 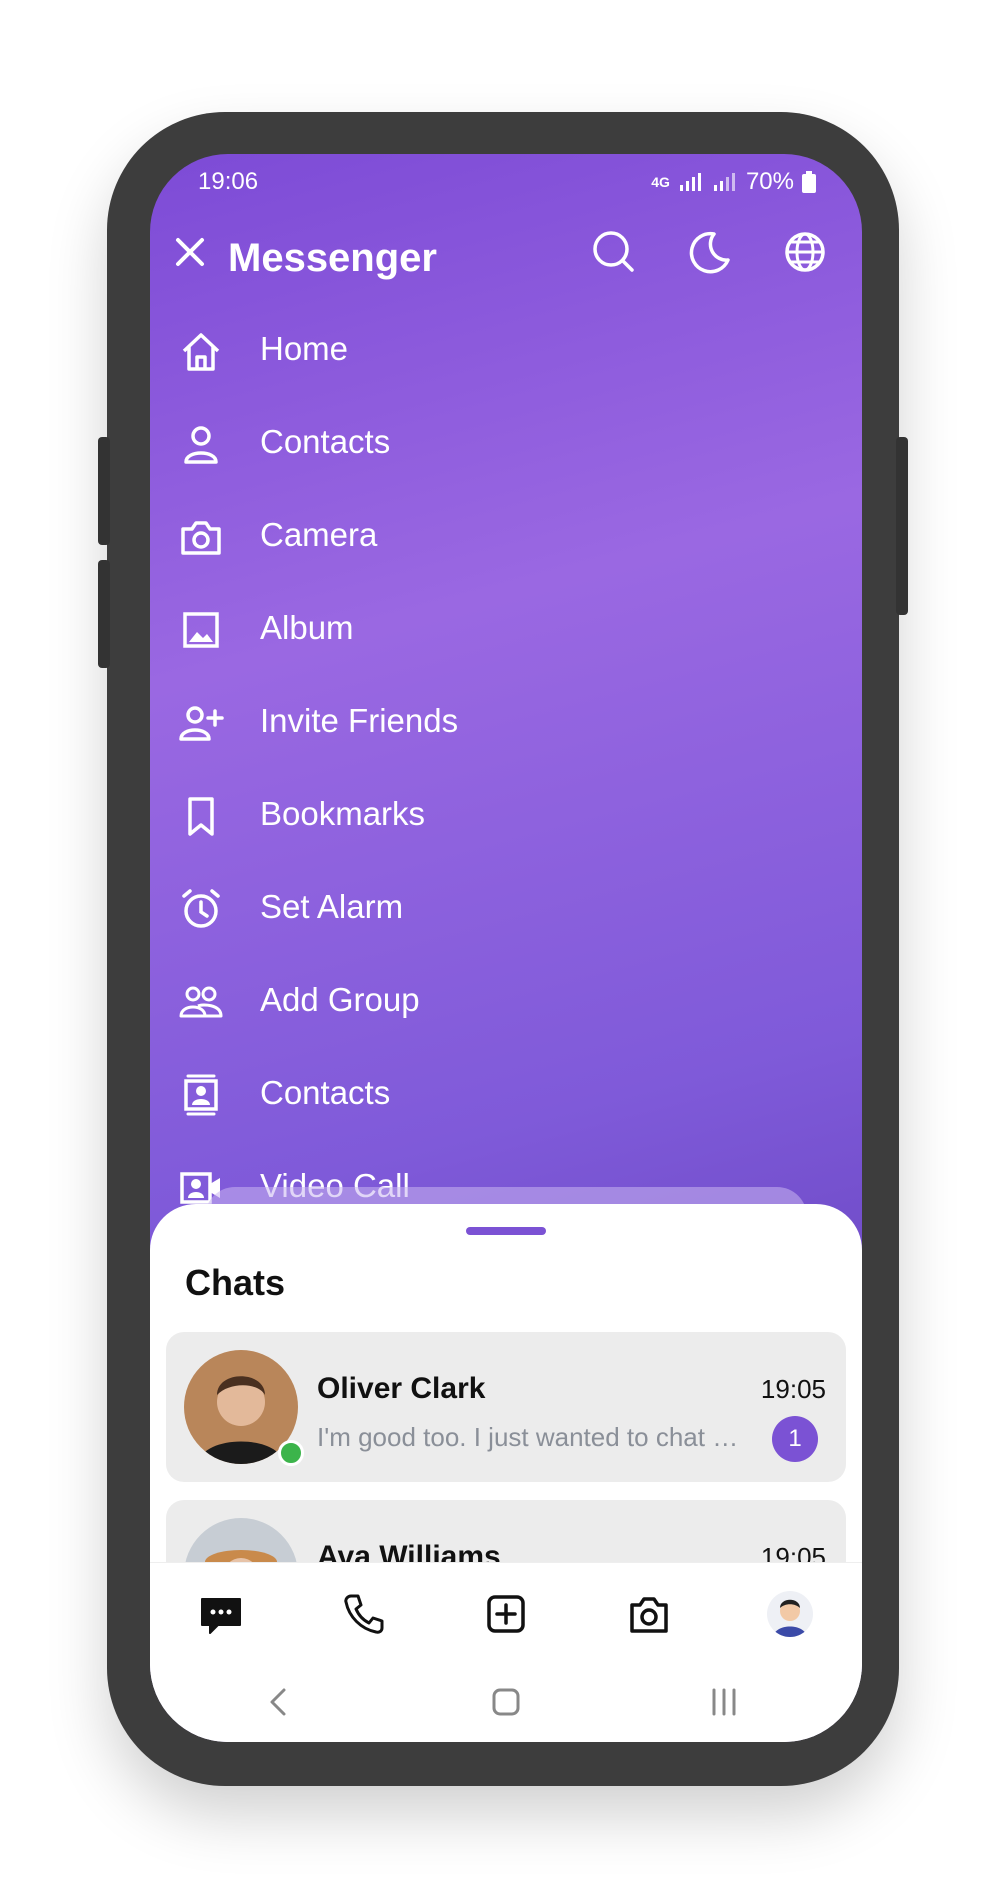 What do you see at coordinates (201, 1002) in the screenshot?
I see `group-icon` at bounding box center [201, 1002].